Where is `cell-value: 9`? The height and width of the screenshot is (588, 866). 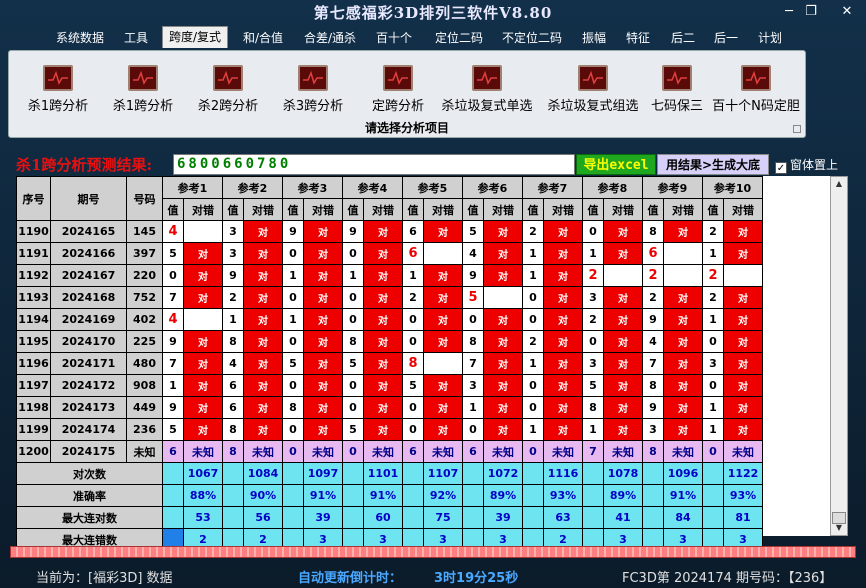
cell-value: 9 is located at coordinates (173, 341).